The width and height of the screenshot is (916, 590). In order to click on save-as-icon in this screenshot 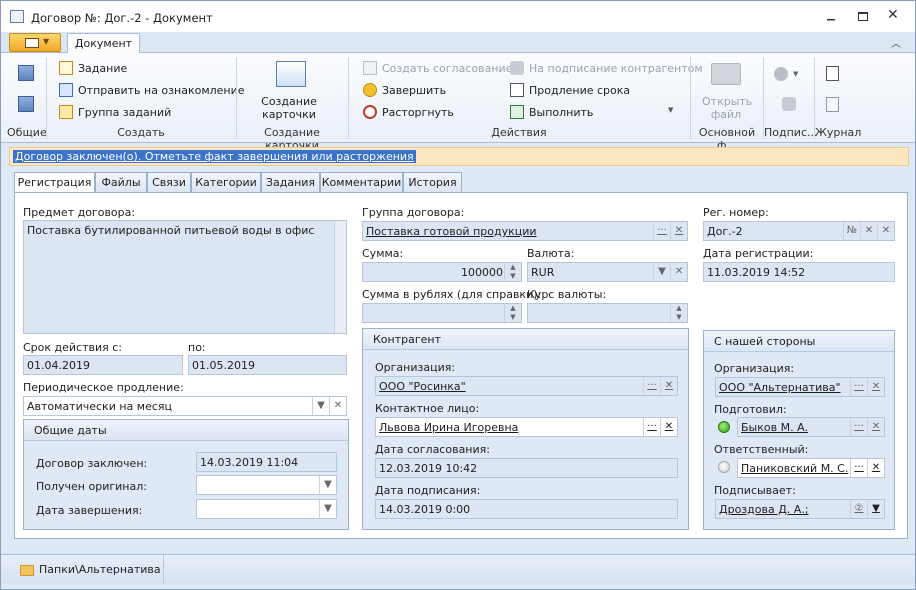, I will do `click(26, 104)`.